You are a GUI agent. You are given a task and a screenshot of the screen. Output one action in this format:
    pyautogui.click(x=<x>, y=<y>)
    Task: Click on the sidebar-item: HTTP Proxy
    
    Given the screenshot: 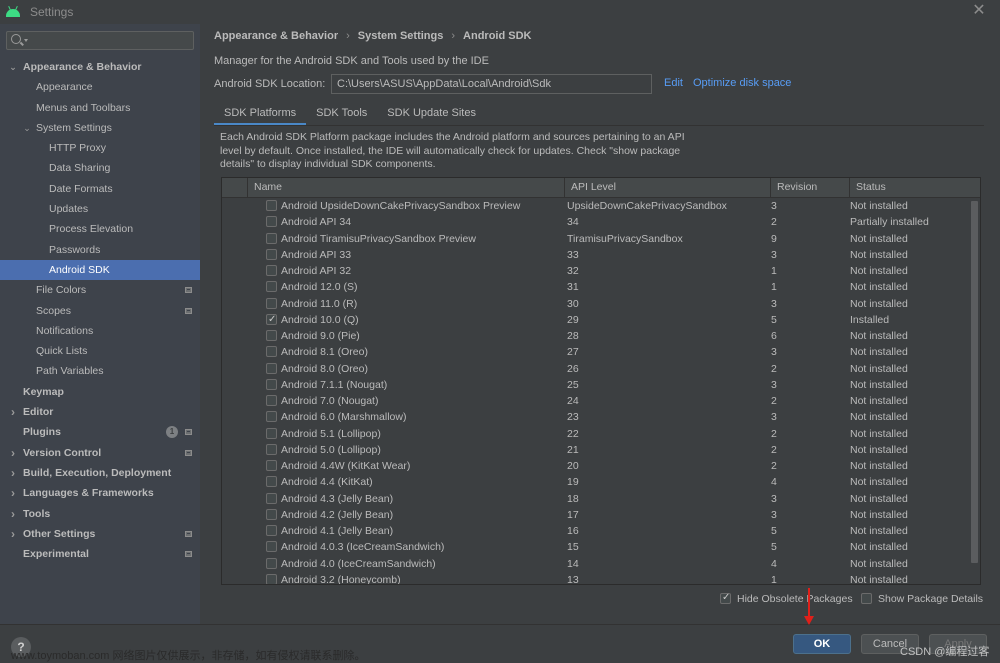 What is the action you would take?
    pyautogui.click(x=100, y=148)
    